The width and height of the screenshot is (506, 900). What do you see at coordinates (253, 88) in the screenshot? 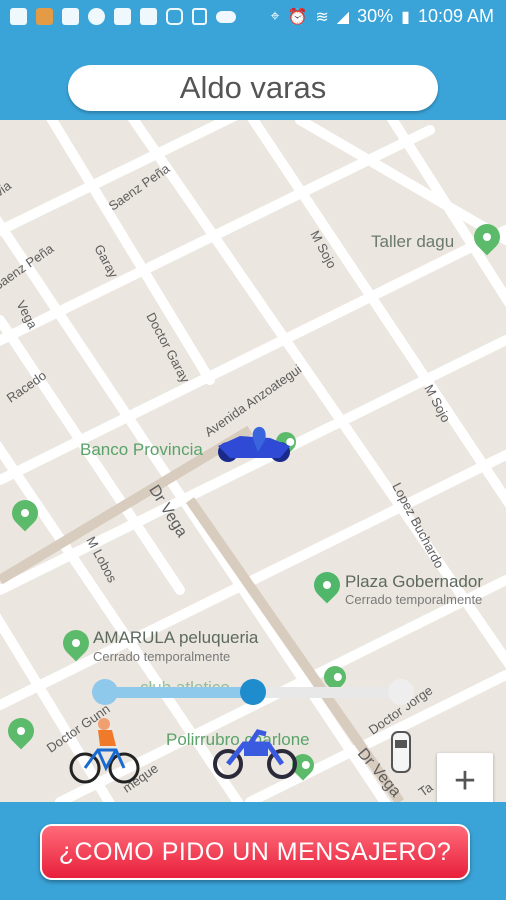
I see `user-name-field: Aldo varas` at bounding box center [253, 88].